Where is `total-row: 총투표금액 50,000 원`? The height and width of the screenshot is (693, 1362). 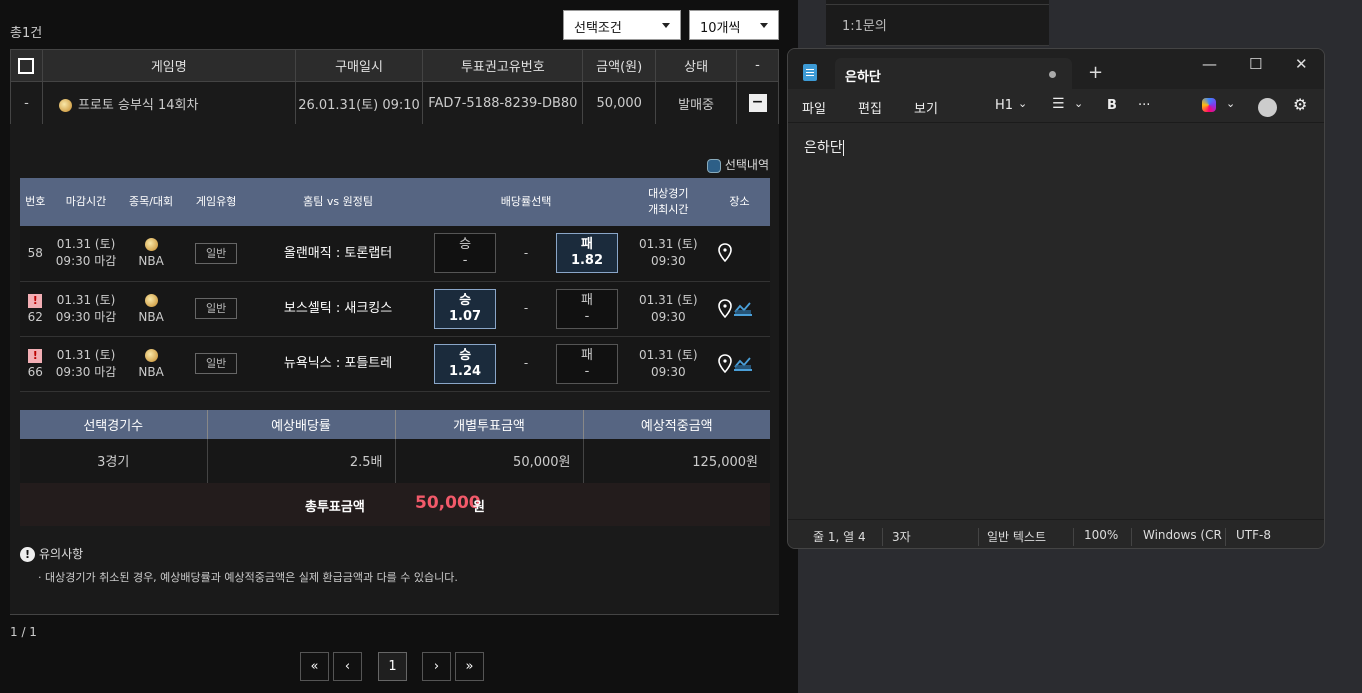 total-row: 총투표금액 50,000 원 is located at coordinates (395, 504).